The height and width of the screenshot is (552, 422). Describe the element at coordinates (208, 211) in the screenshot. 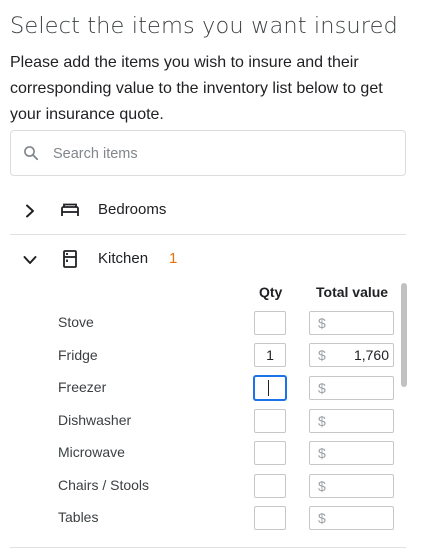

I see `room-row-bedrooms: Bedrooms` at that location.